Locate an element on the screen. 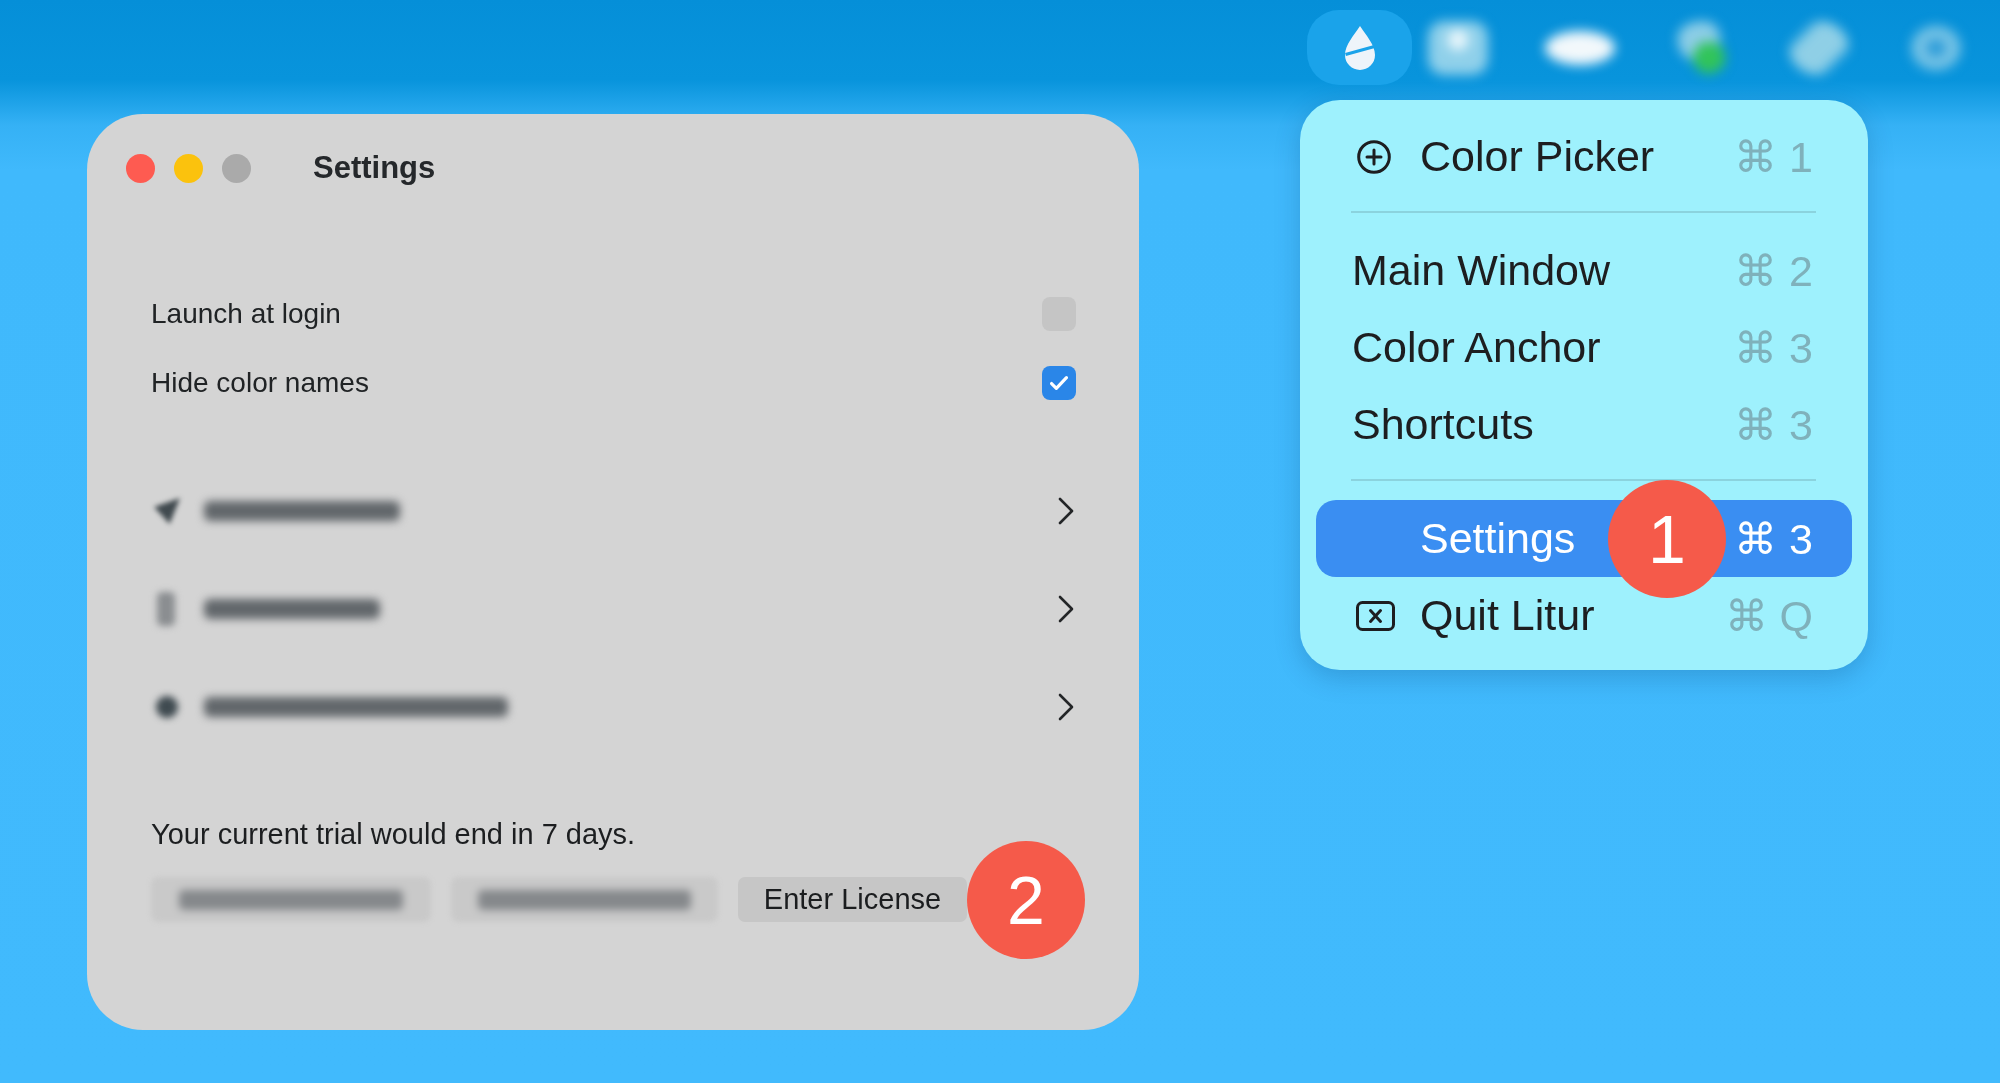 The height and width of the screenshot is (1083, 2000). menu-item: Shortcuts ⌘ 3 is located at coordinates (1584, 424).